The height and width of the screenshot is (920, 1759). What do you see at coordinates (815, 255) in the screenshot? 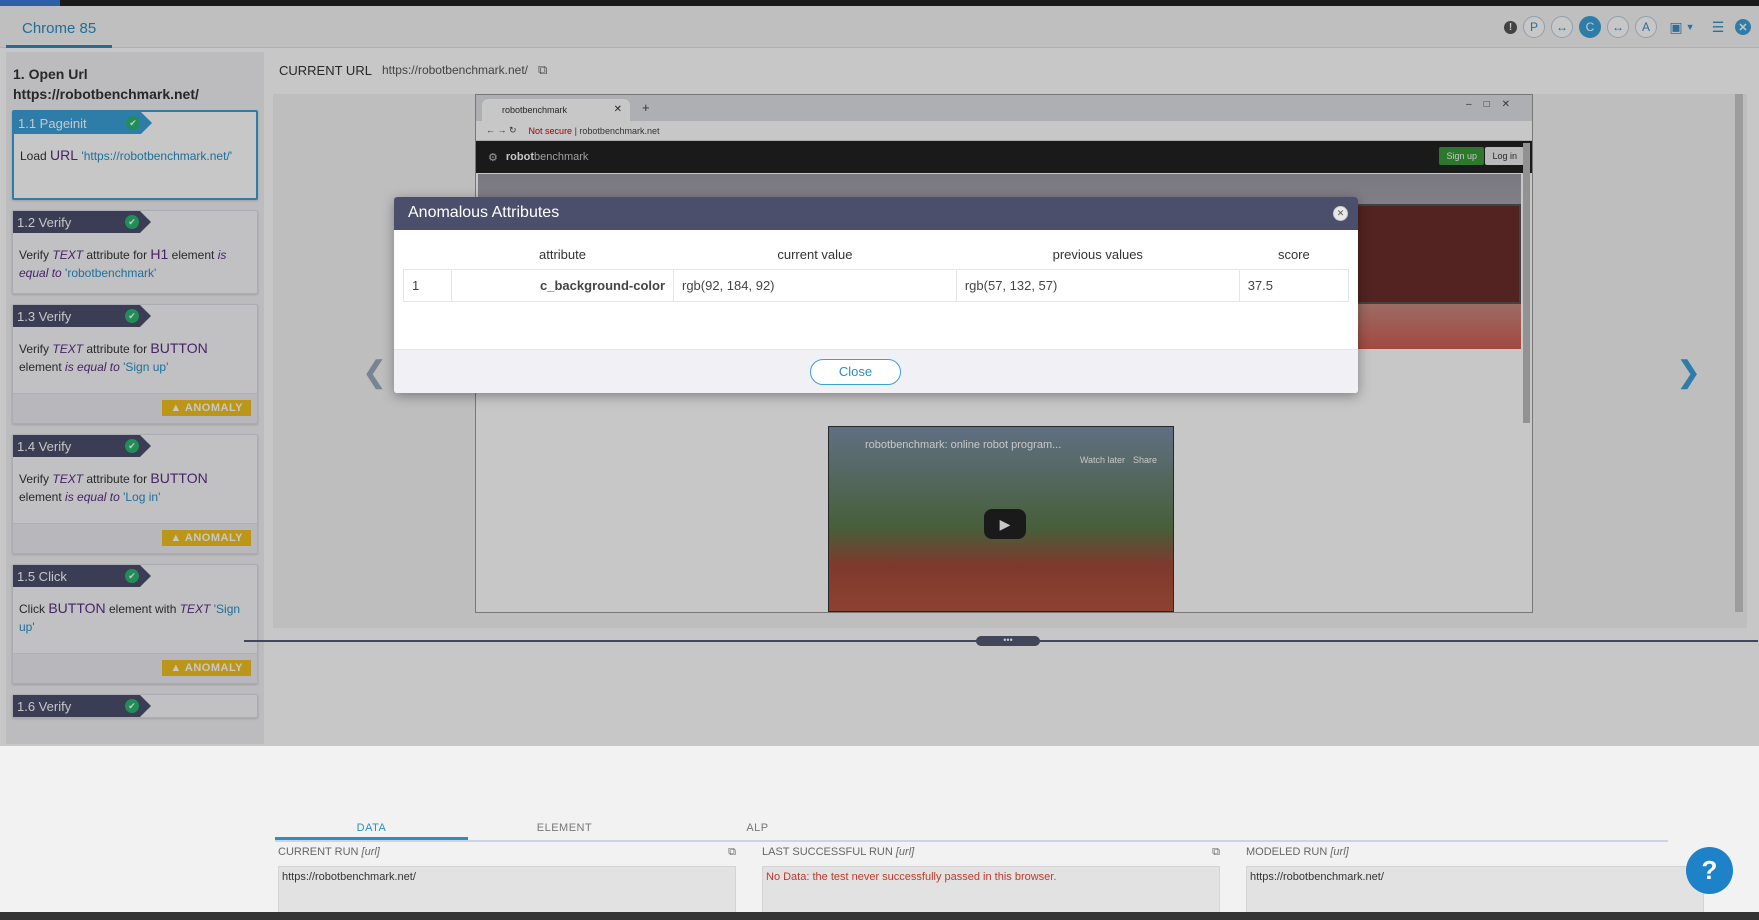
I see `col-current-value: current value` at bounding box center [815, 255].